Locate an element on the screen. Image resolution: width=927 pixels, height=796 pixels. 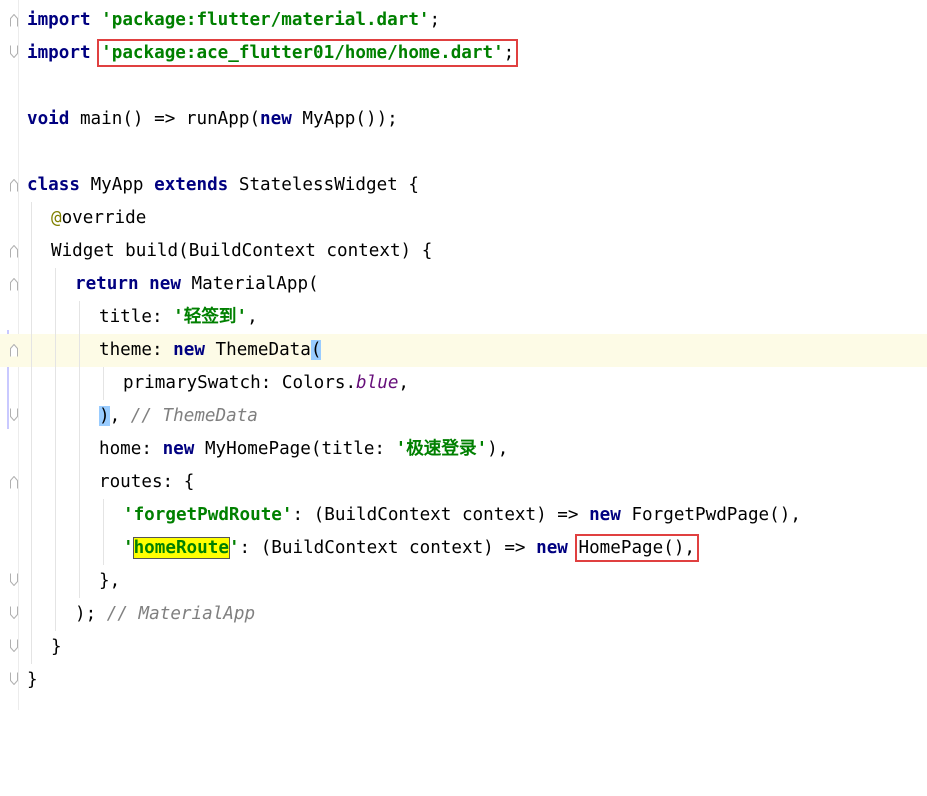
myhomepage-call: MyHomePage(title: is located at coordinates (300, 449).